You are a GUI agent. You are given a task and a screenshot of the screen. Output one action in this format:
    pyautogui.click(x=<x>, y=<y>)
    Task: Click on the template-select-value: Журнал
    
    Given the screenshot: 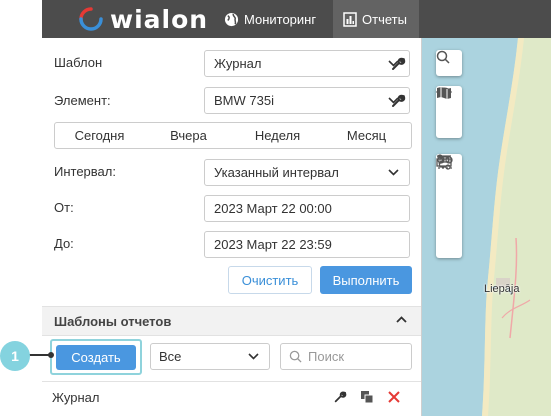 What is the action you would take?
    pyautogui.click(x=238, y=63)
    